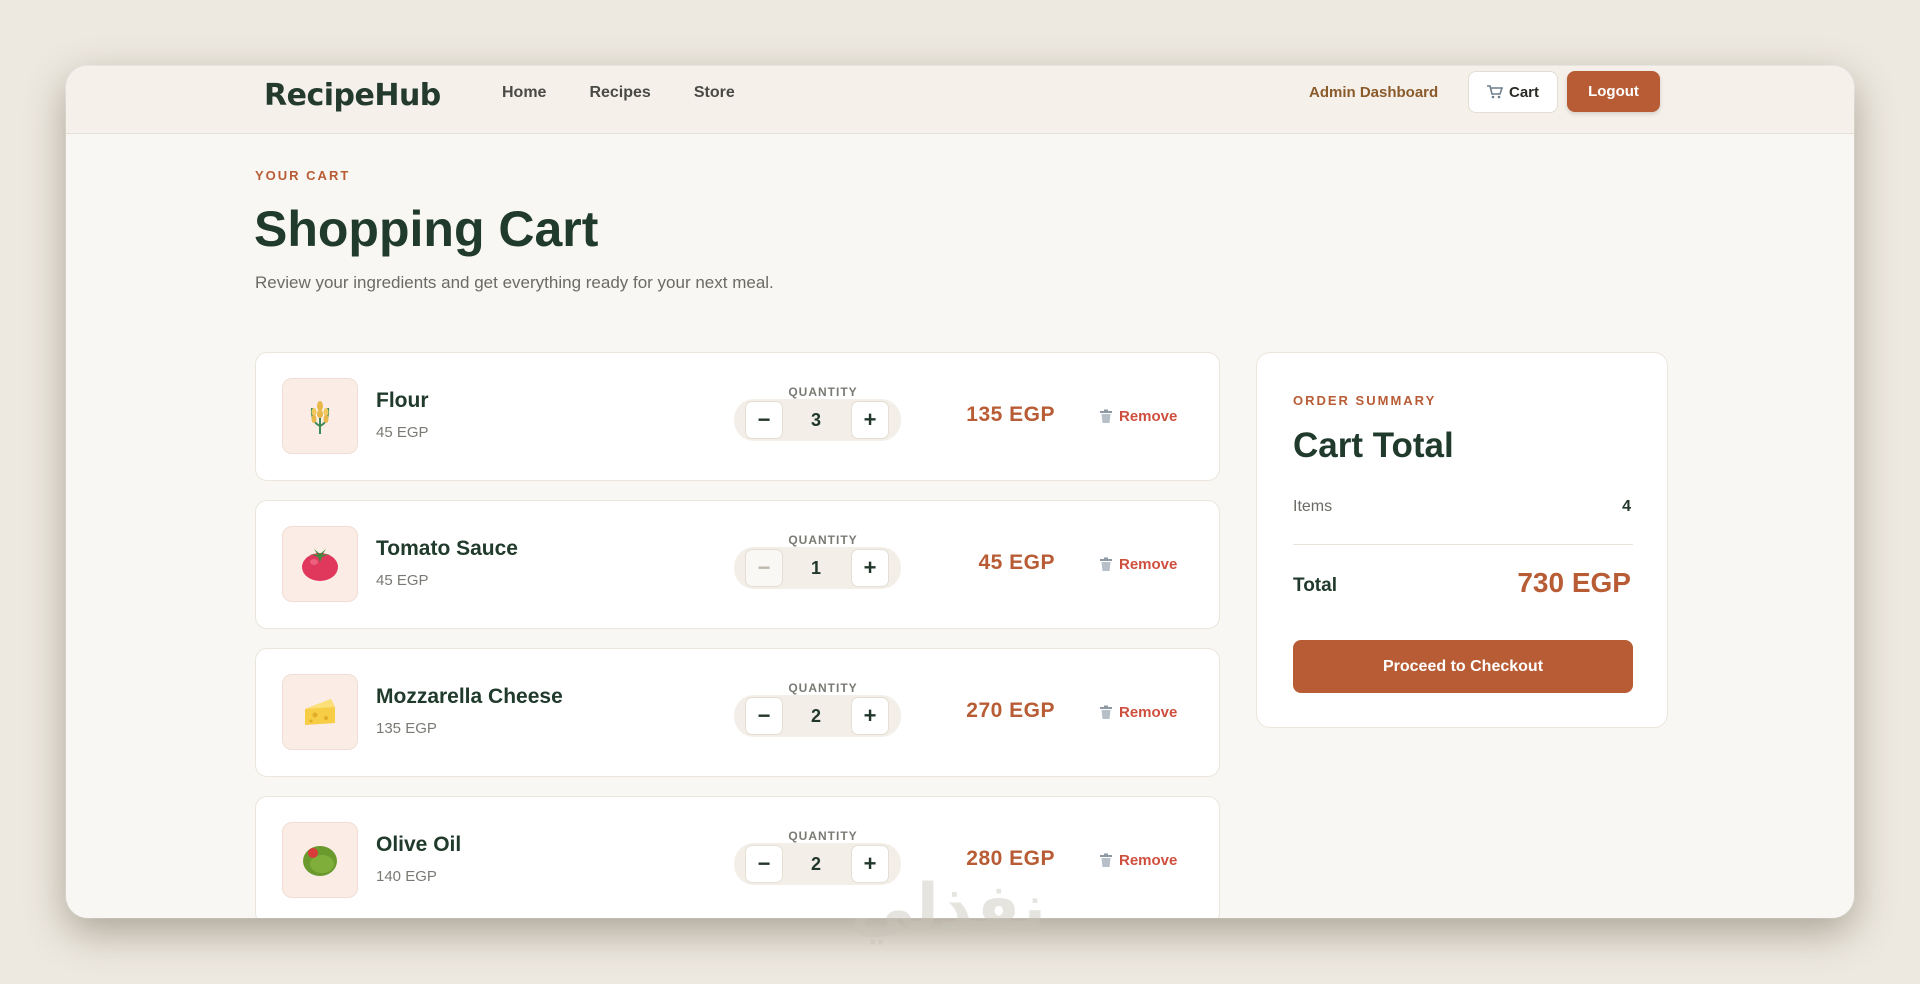  What do you see at coordinates (419, 844) in the screenshot?
I see `item-name: Olive Oil` at bounding box center [419, 844].